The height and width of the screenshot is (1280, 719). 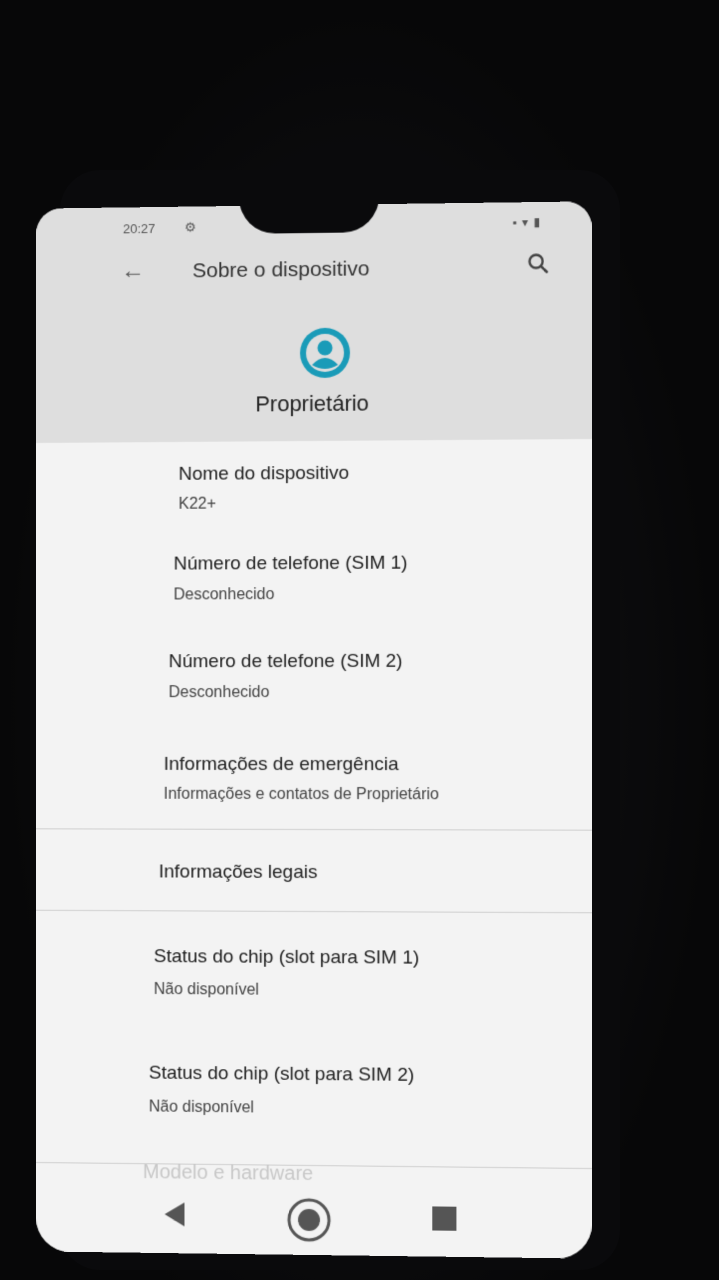 I want to click on list-item-phone-sim1: Número de telefone (SIM 1) Desconhecido, so click(x=314, y=572).